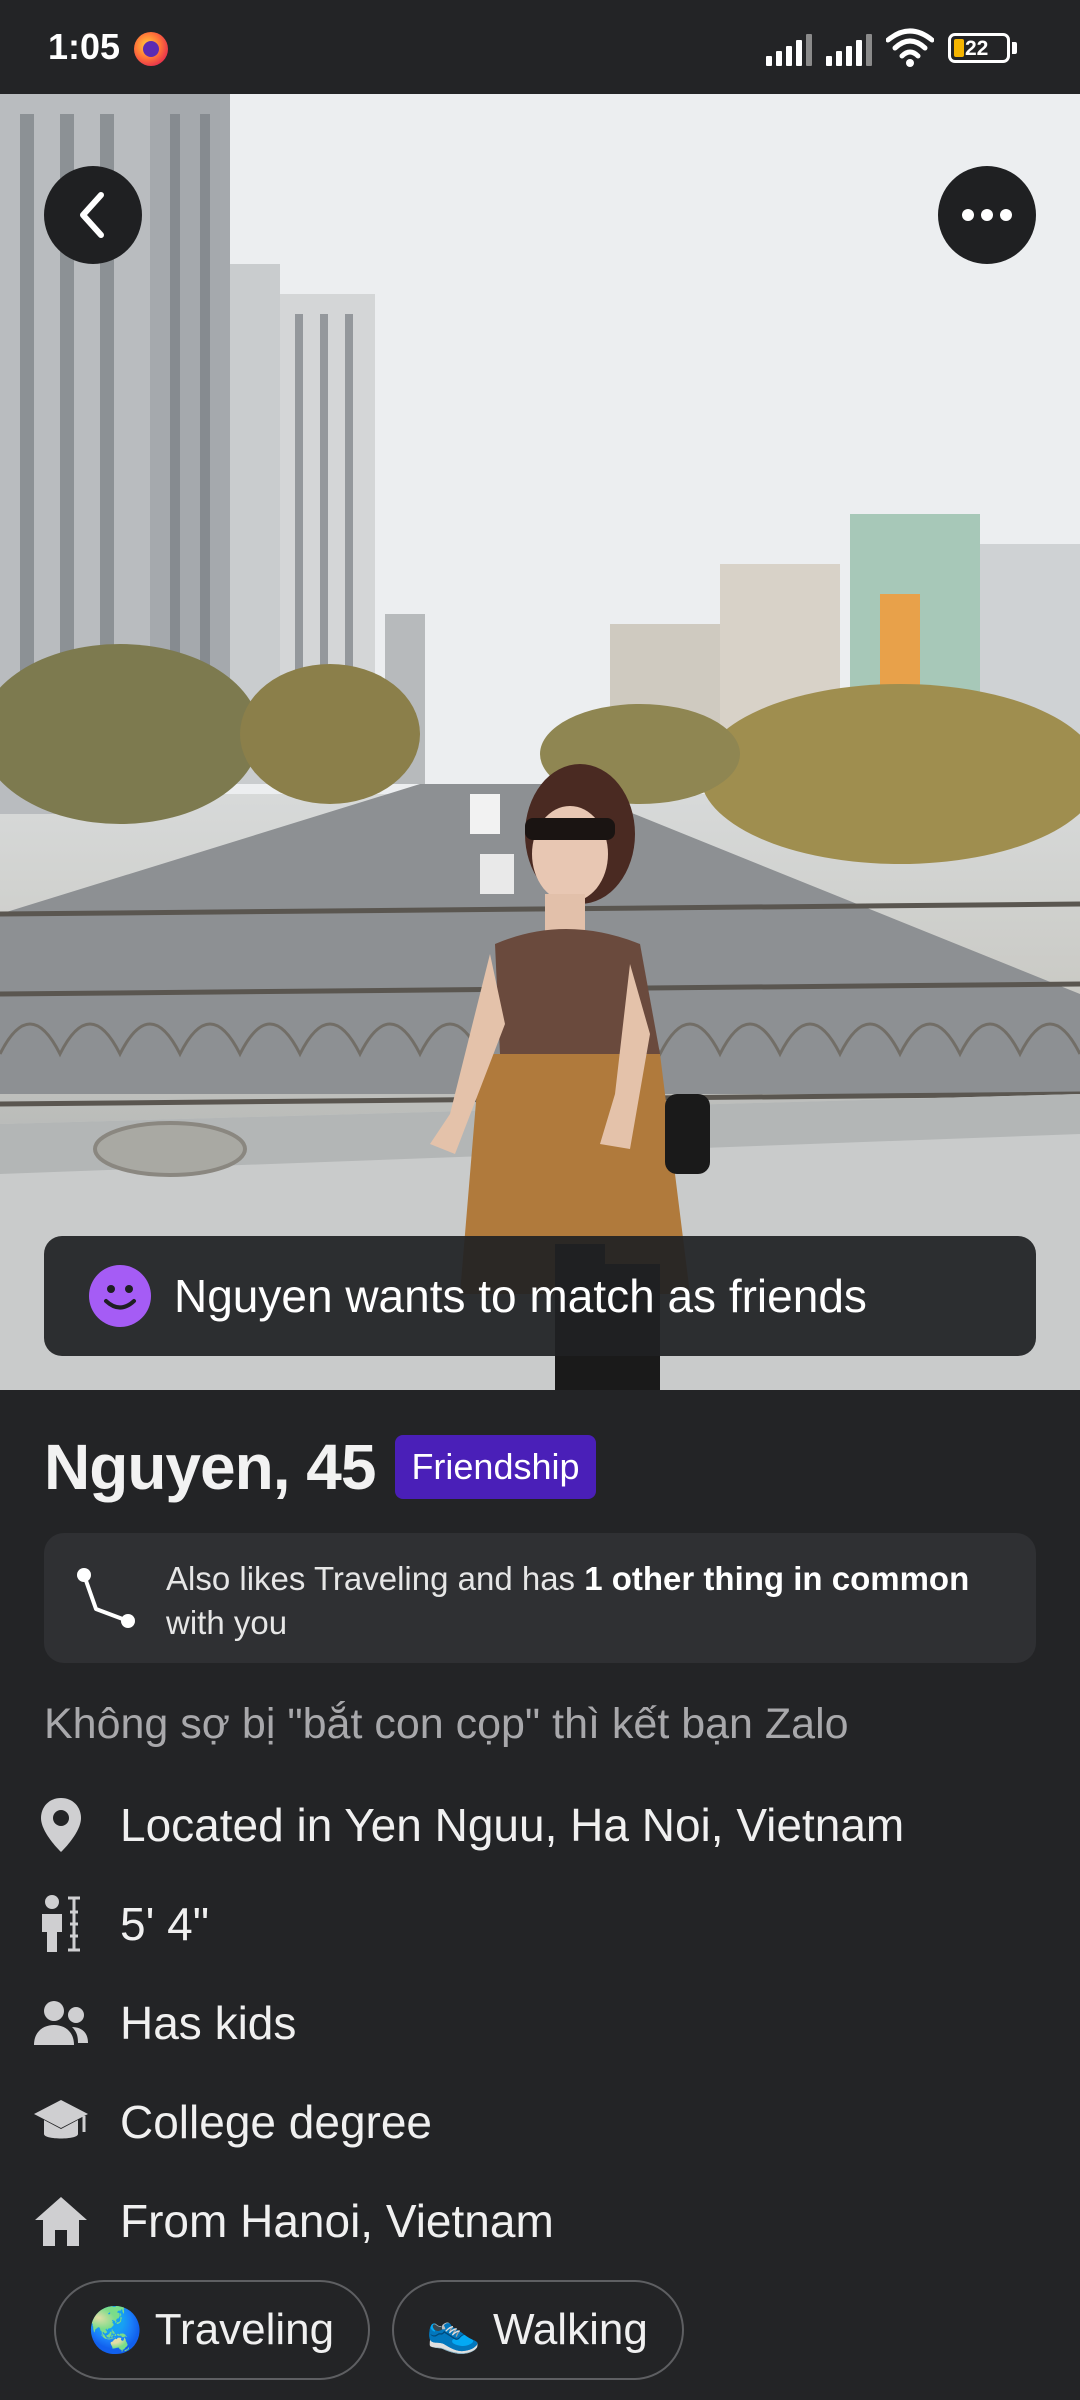 This screenshot has width=1080, height=2400. I want to click on interest-chip-traveling: 🌏 Traveling, so click(212, 2330).